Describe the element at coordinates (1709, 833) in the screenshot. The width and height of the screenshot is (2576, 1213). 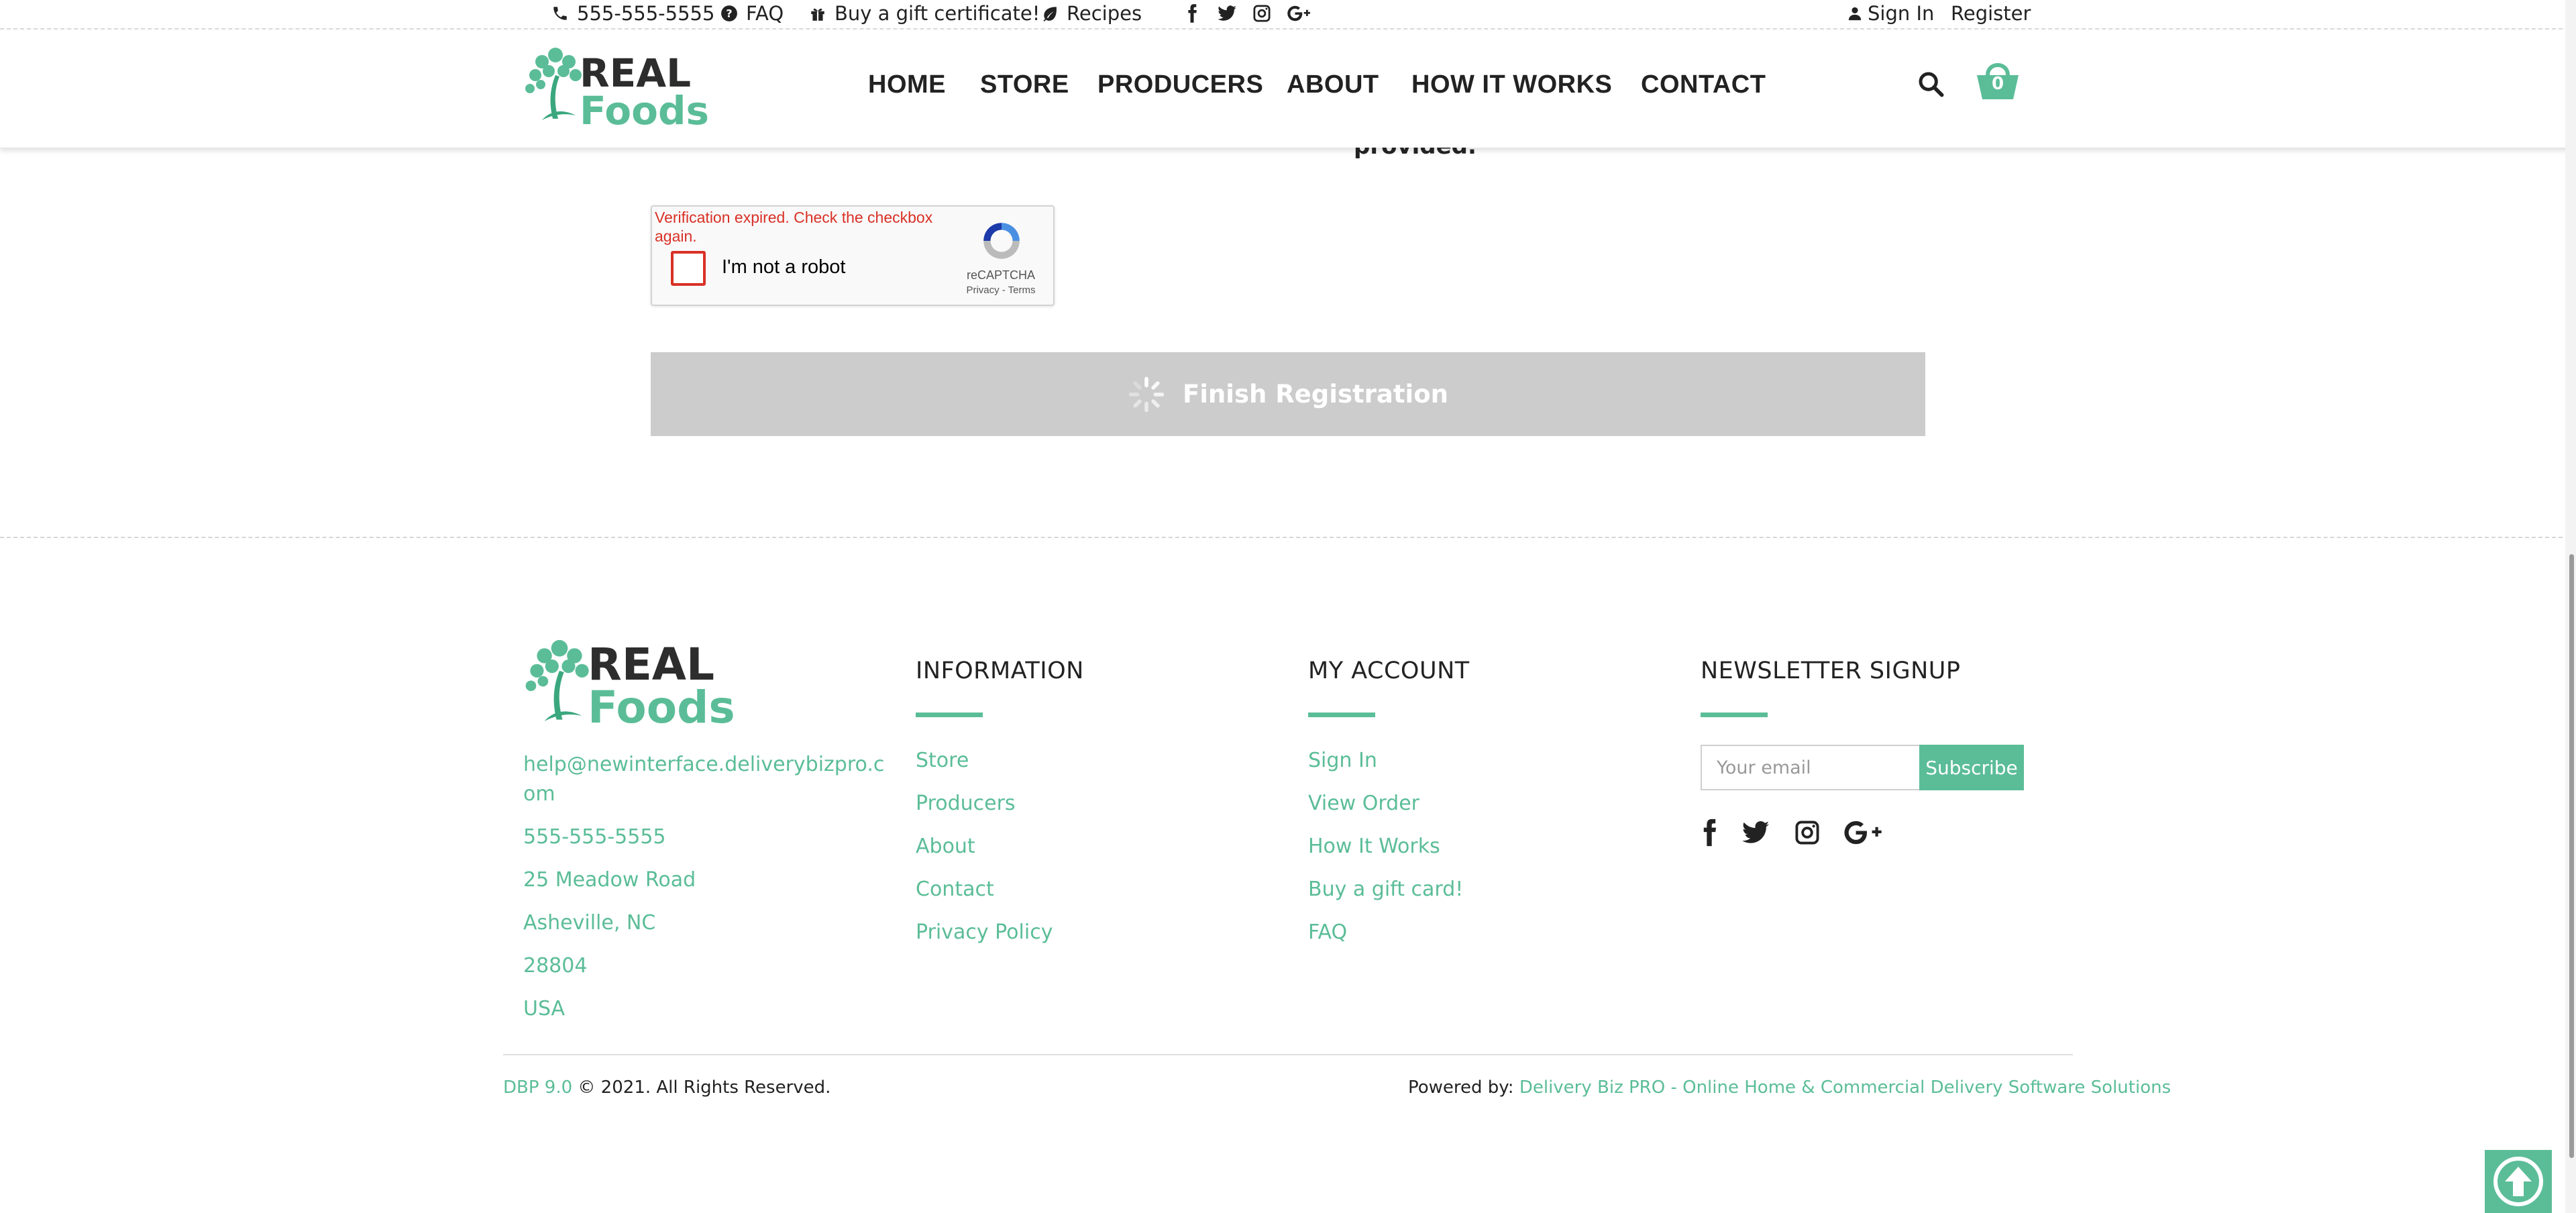
I see `footer-facebook-icon` at that location.